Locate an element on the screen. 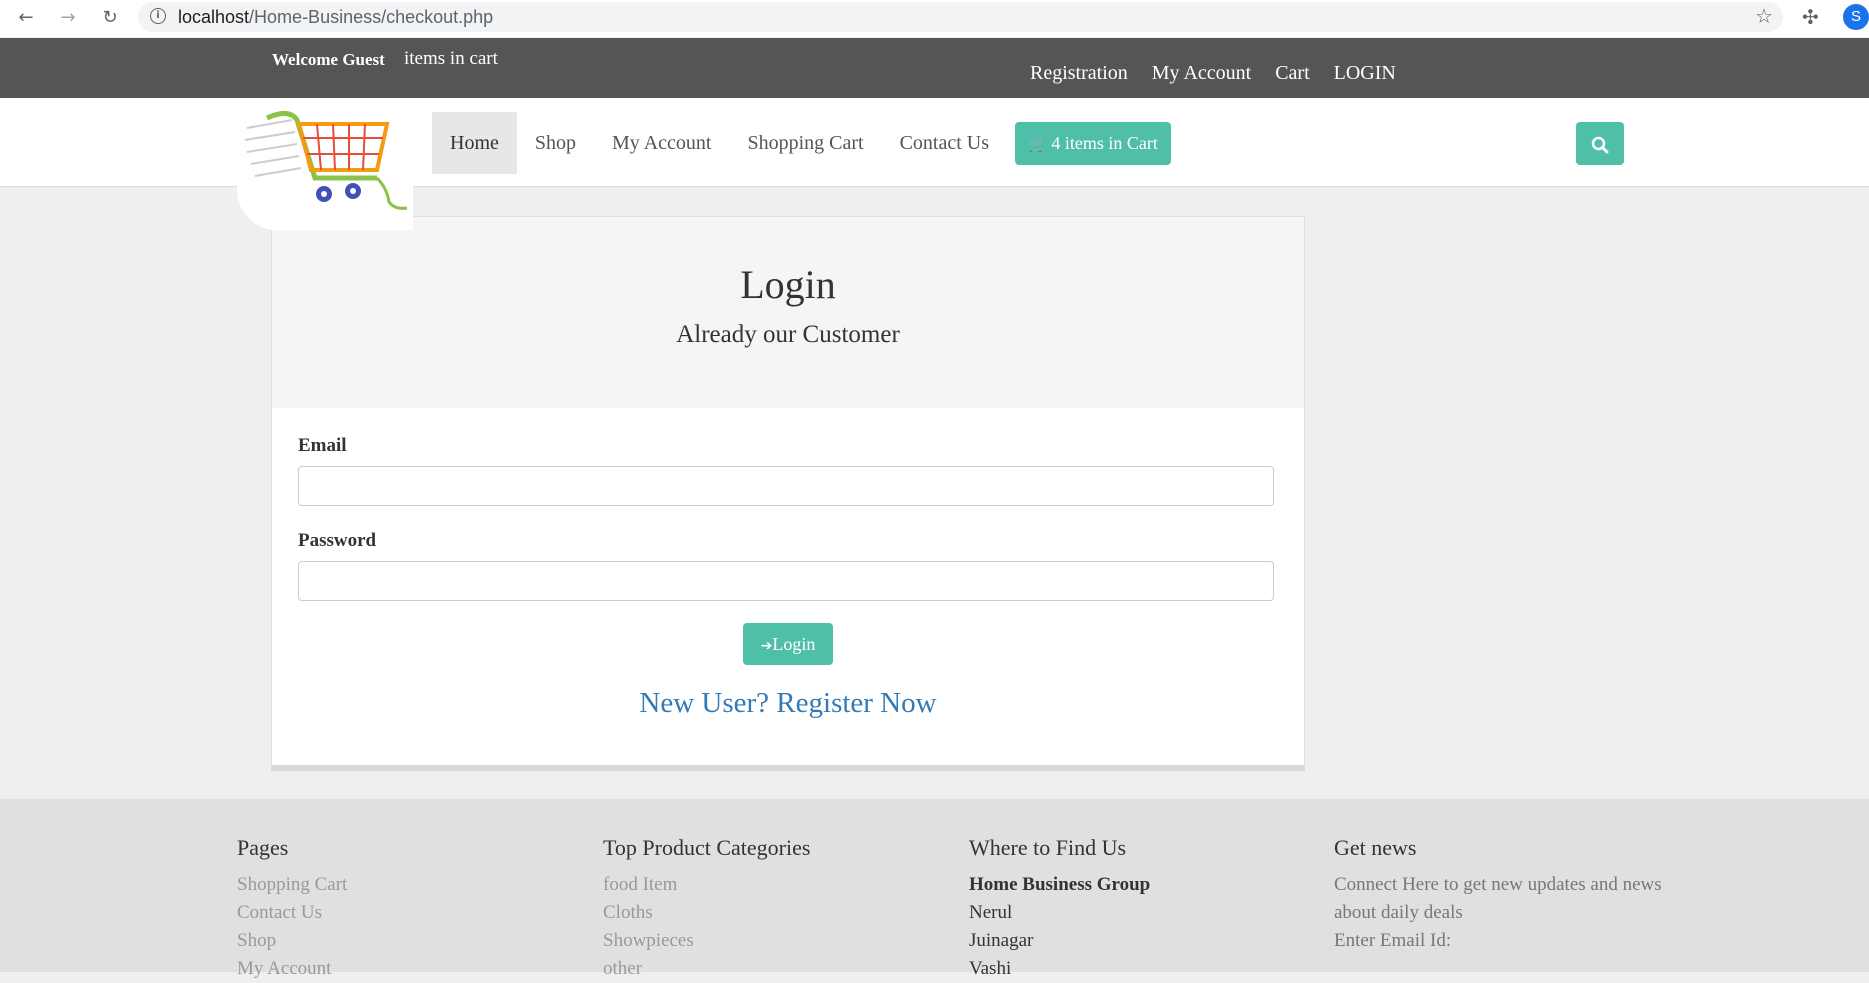 This screenshot has height=983, width=1869. cart-button-label: 4 items in Cart is located at coordinates (1104, 143).